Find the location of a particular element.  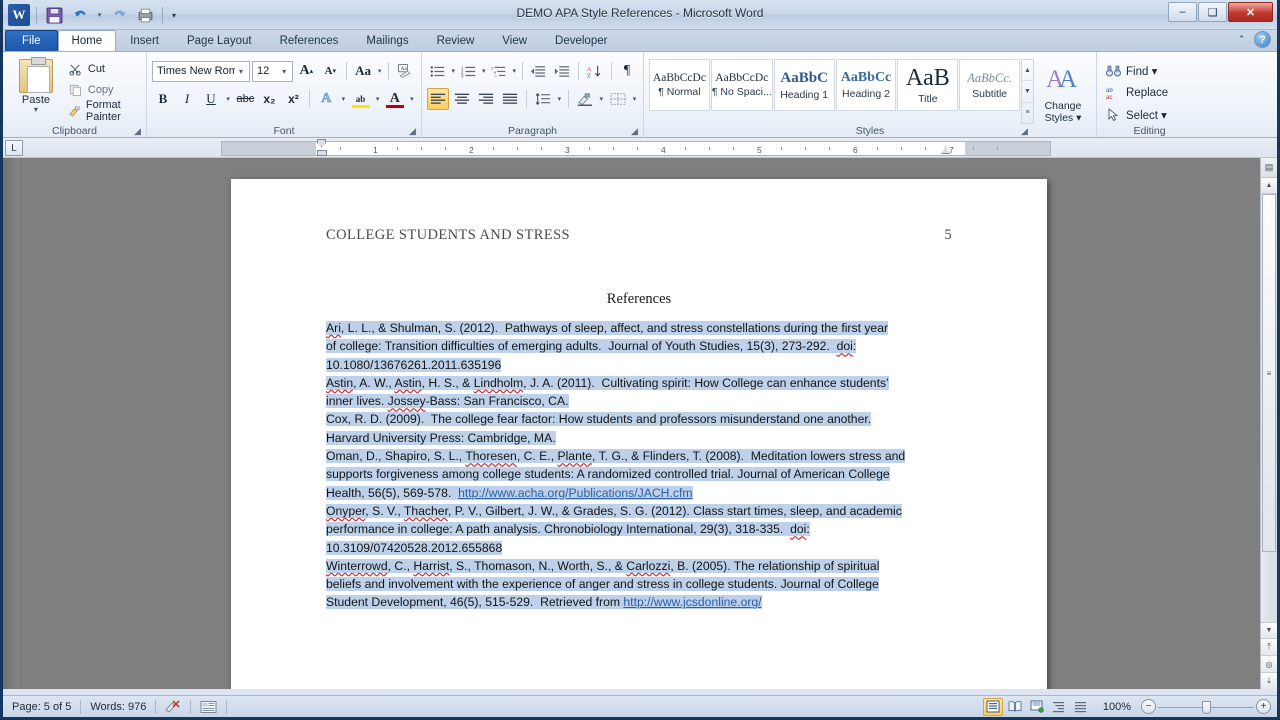

underline-button: U is located at coordinates (211, 99).